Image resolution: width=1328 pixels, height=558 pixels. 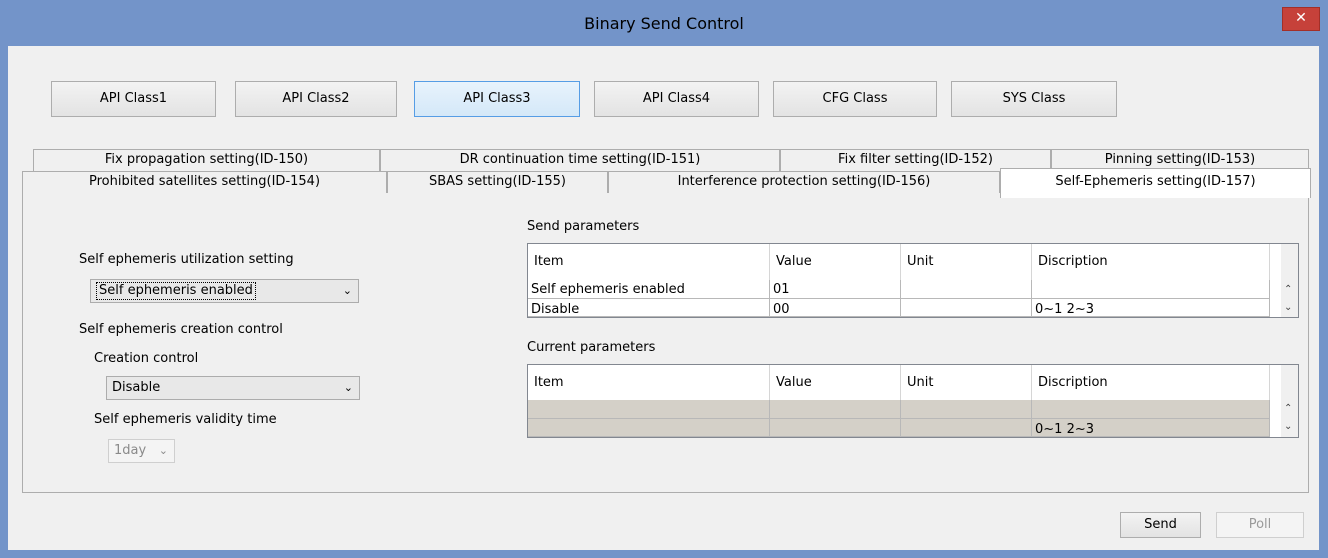 What do you see at coordinates (206, 160) in the screenshot?
I see `tab-fix-propagation: Fix propagation setting(ID-150)` at bounding box center [206, 160].